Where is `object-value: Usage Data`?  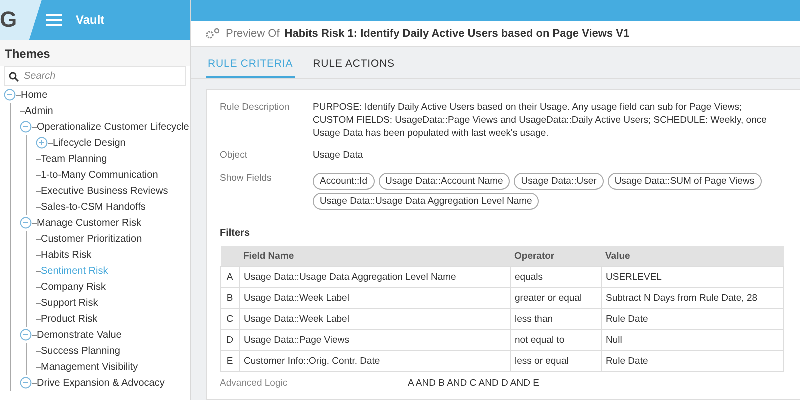
object-value: Usage Data is located at coordinates (338, 157).